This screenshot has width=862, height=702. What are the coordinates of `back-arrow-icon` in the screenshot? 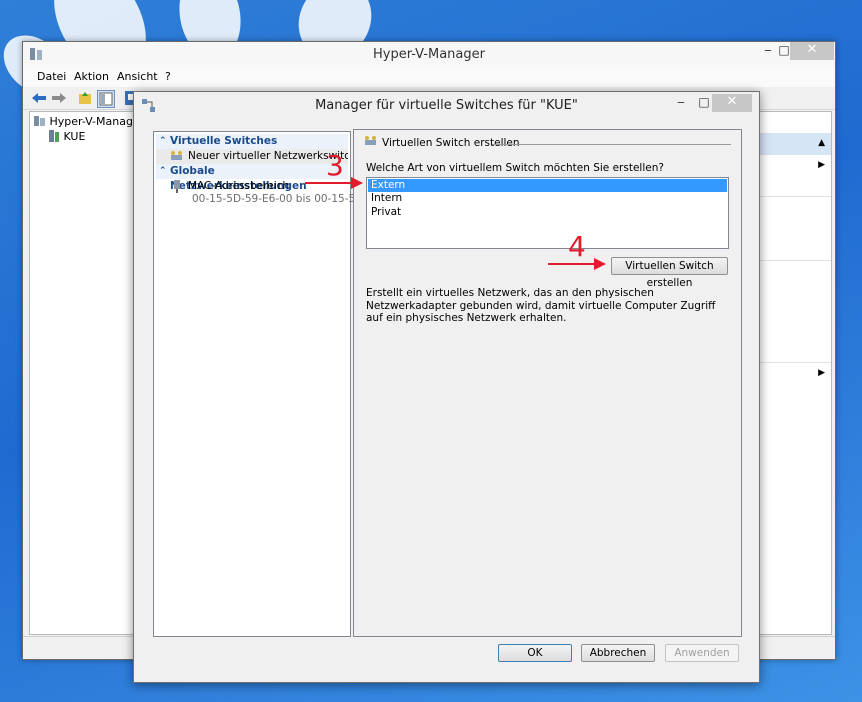 It's located at (39, 98).